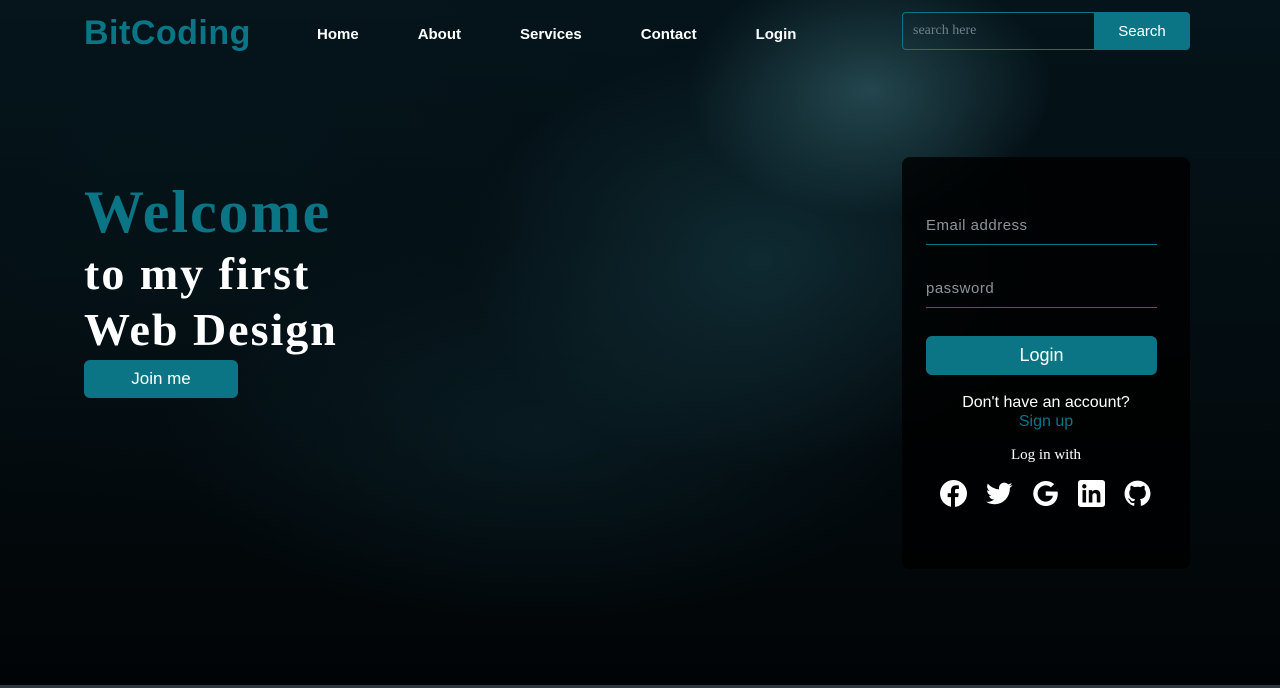  Describe the element at coordinates (1041, 228) in the screenshot. I see `email-field` at that location.